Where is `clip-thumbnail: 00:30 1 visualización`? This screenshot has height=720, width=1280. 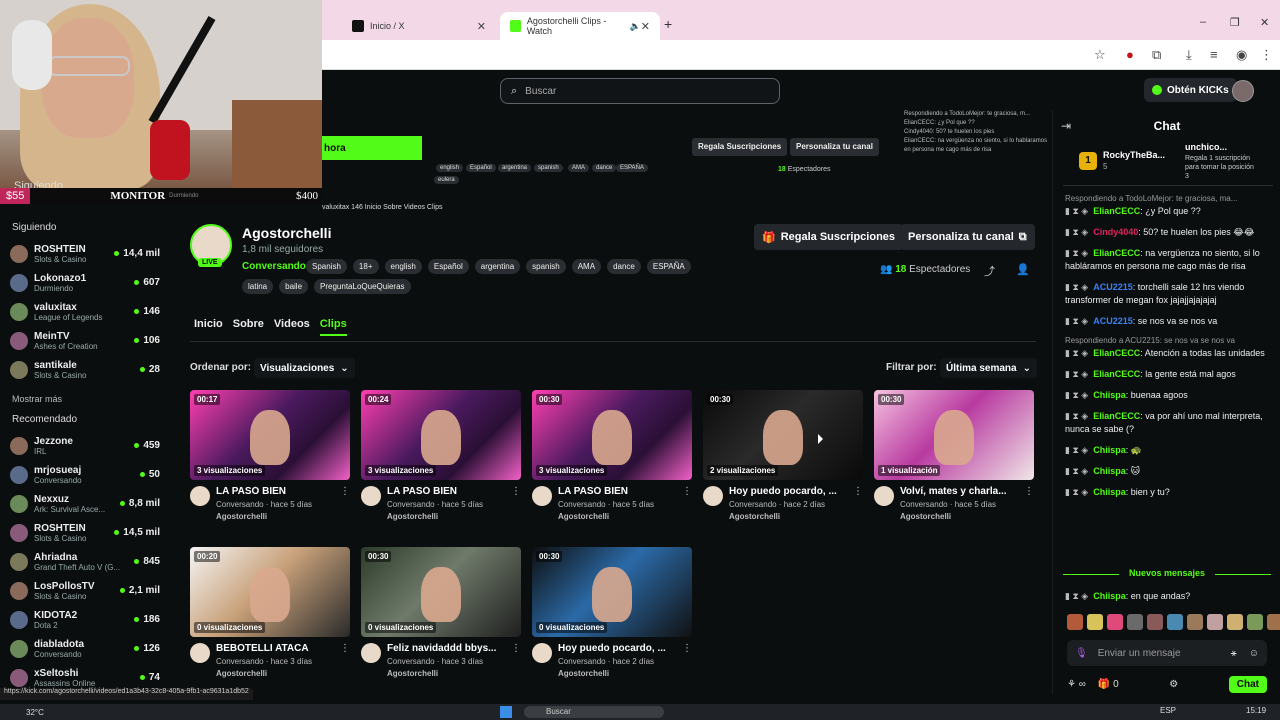
clip-thumbnail: 00:30 1 visualización is located at coordinates (954, 435).